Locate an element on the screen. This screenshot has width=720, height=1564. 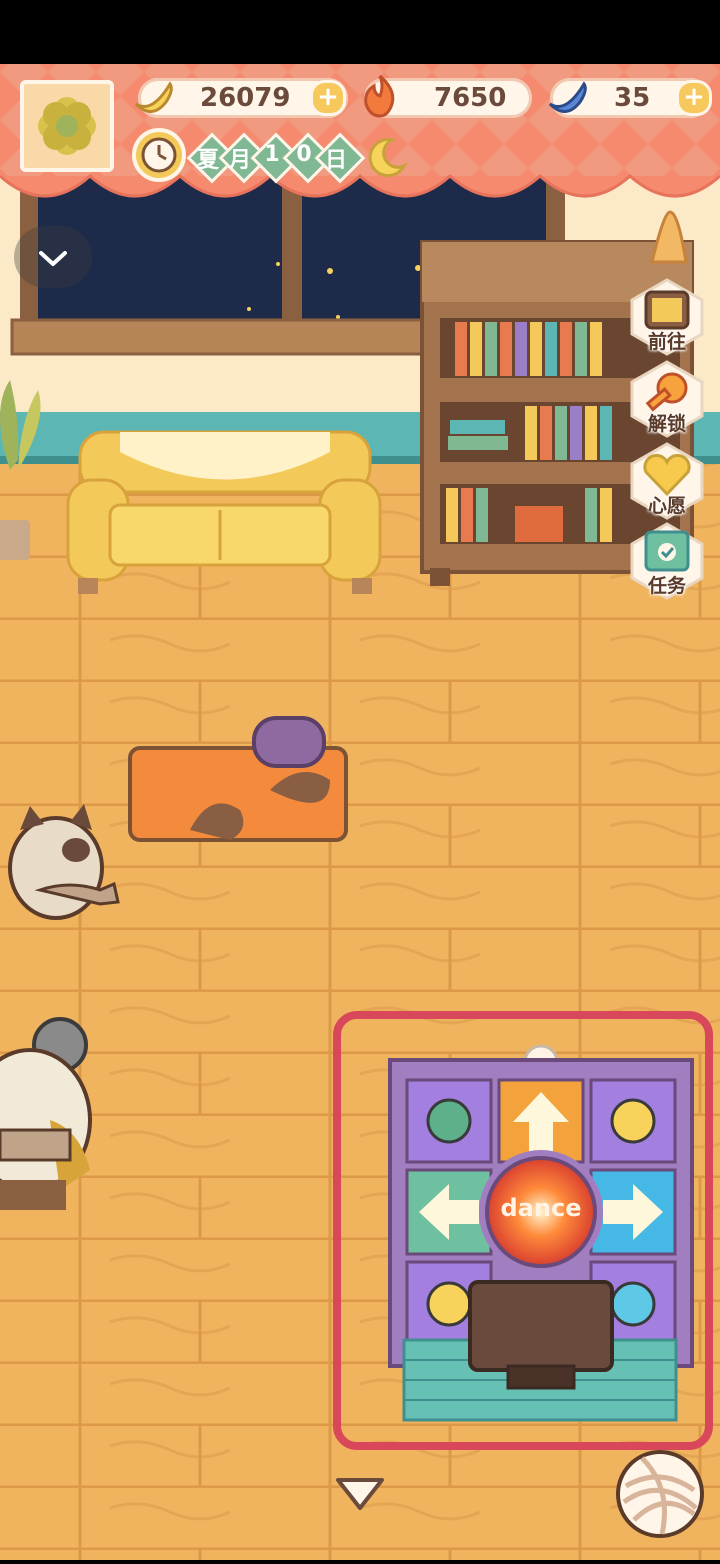
yarn-ball-icon is located at coordinates (660, 1494).